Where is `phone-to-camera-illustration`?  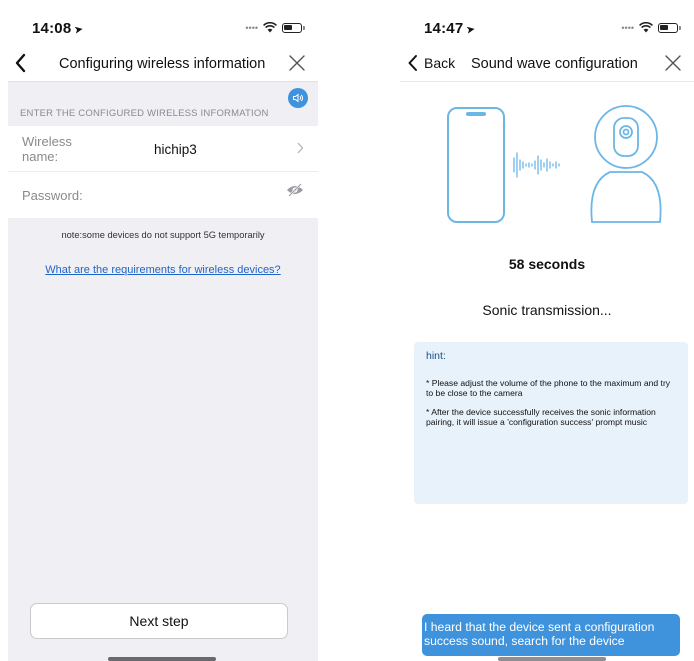
phone-to-camera-illustration is located at coordinates (554, 164).